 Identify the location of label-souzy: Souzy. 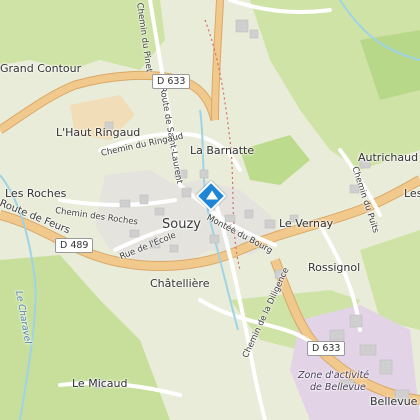
(181, 224).